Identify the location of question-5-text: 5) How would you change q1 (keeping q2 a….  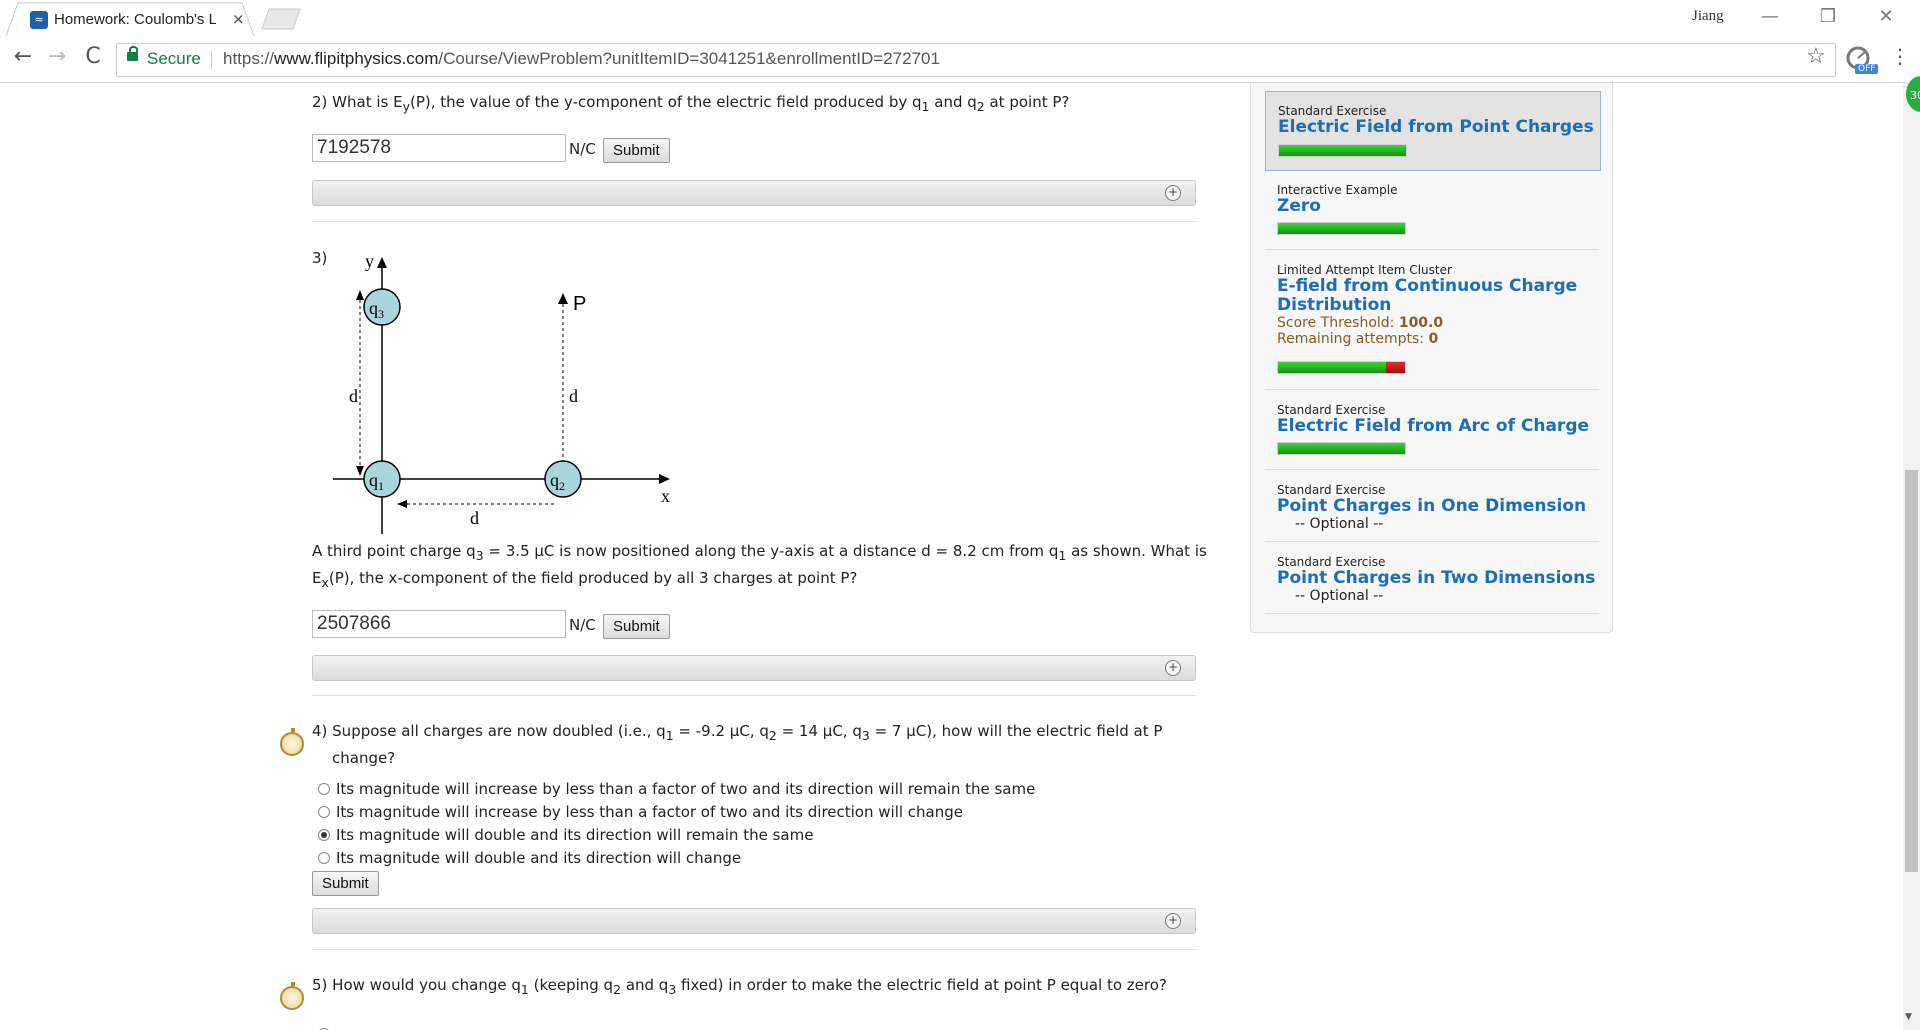
(739, 986).